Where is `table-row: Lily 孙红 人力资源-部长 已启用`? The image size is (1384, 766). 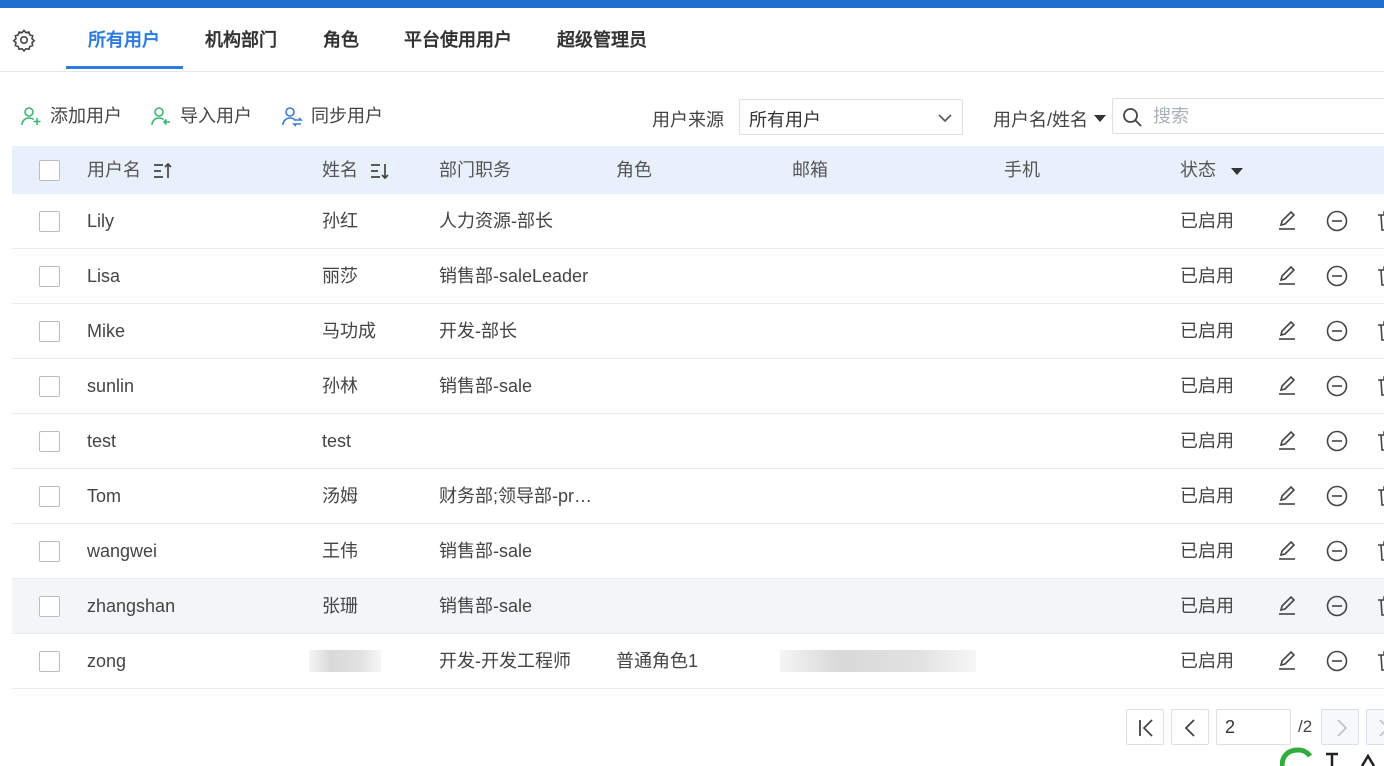
table-row: Lily 孙红 人力资源-部长 已启用 is located at coordinates (698, 221).